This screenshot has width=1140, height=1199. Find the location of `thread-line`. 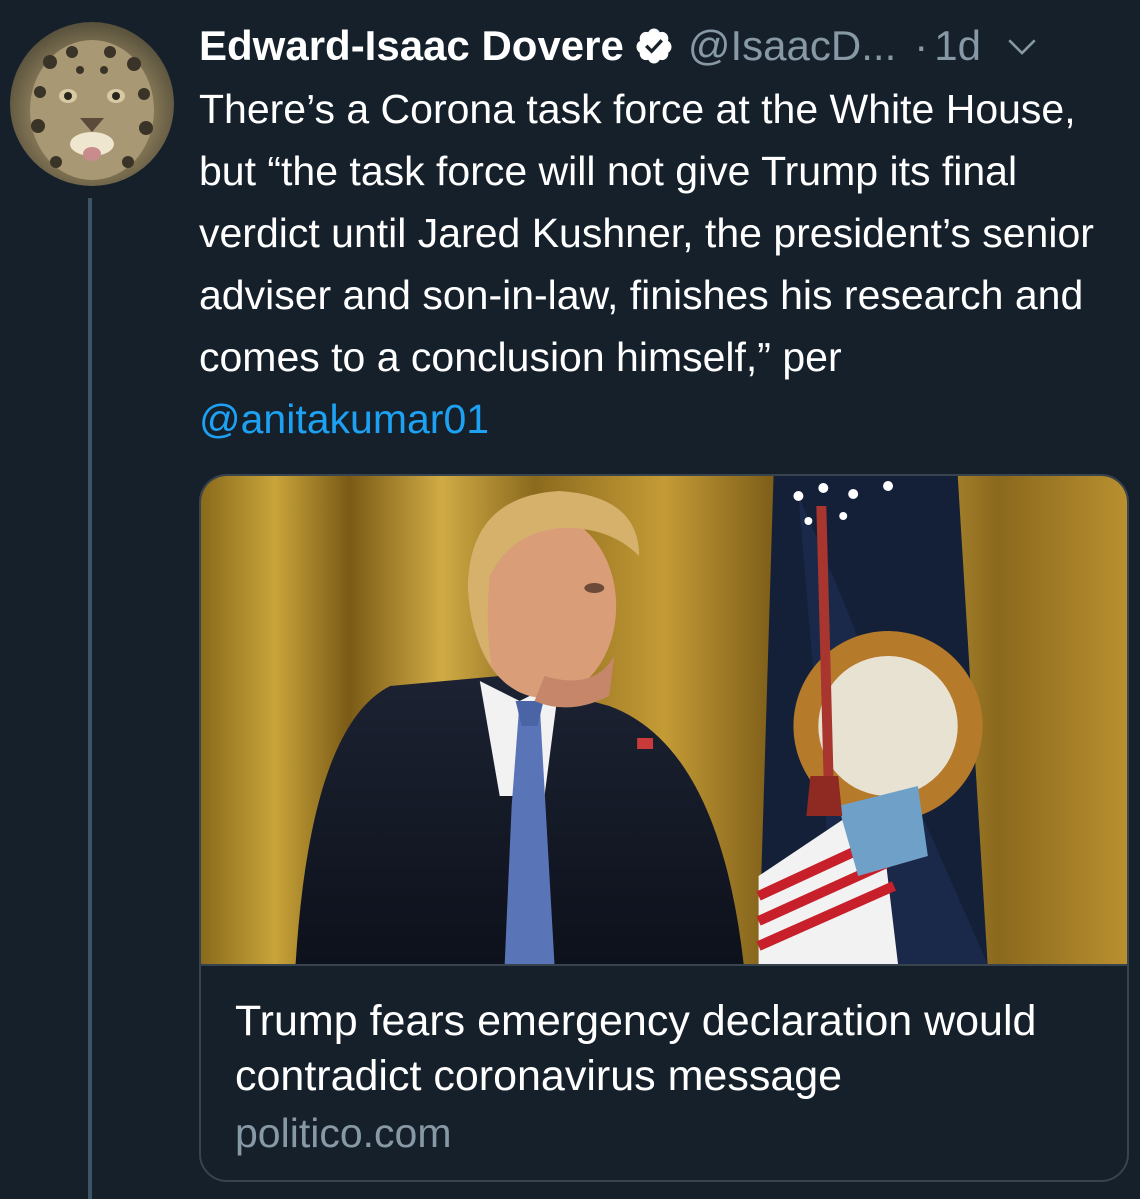

thread-line is located at coordinates (90, 698).